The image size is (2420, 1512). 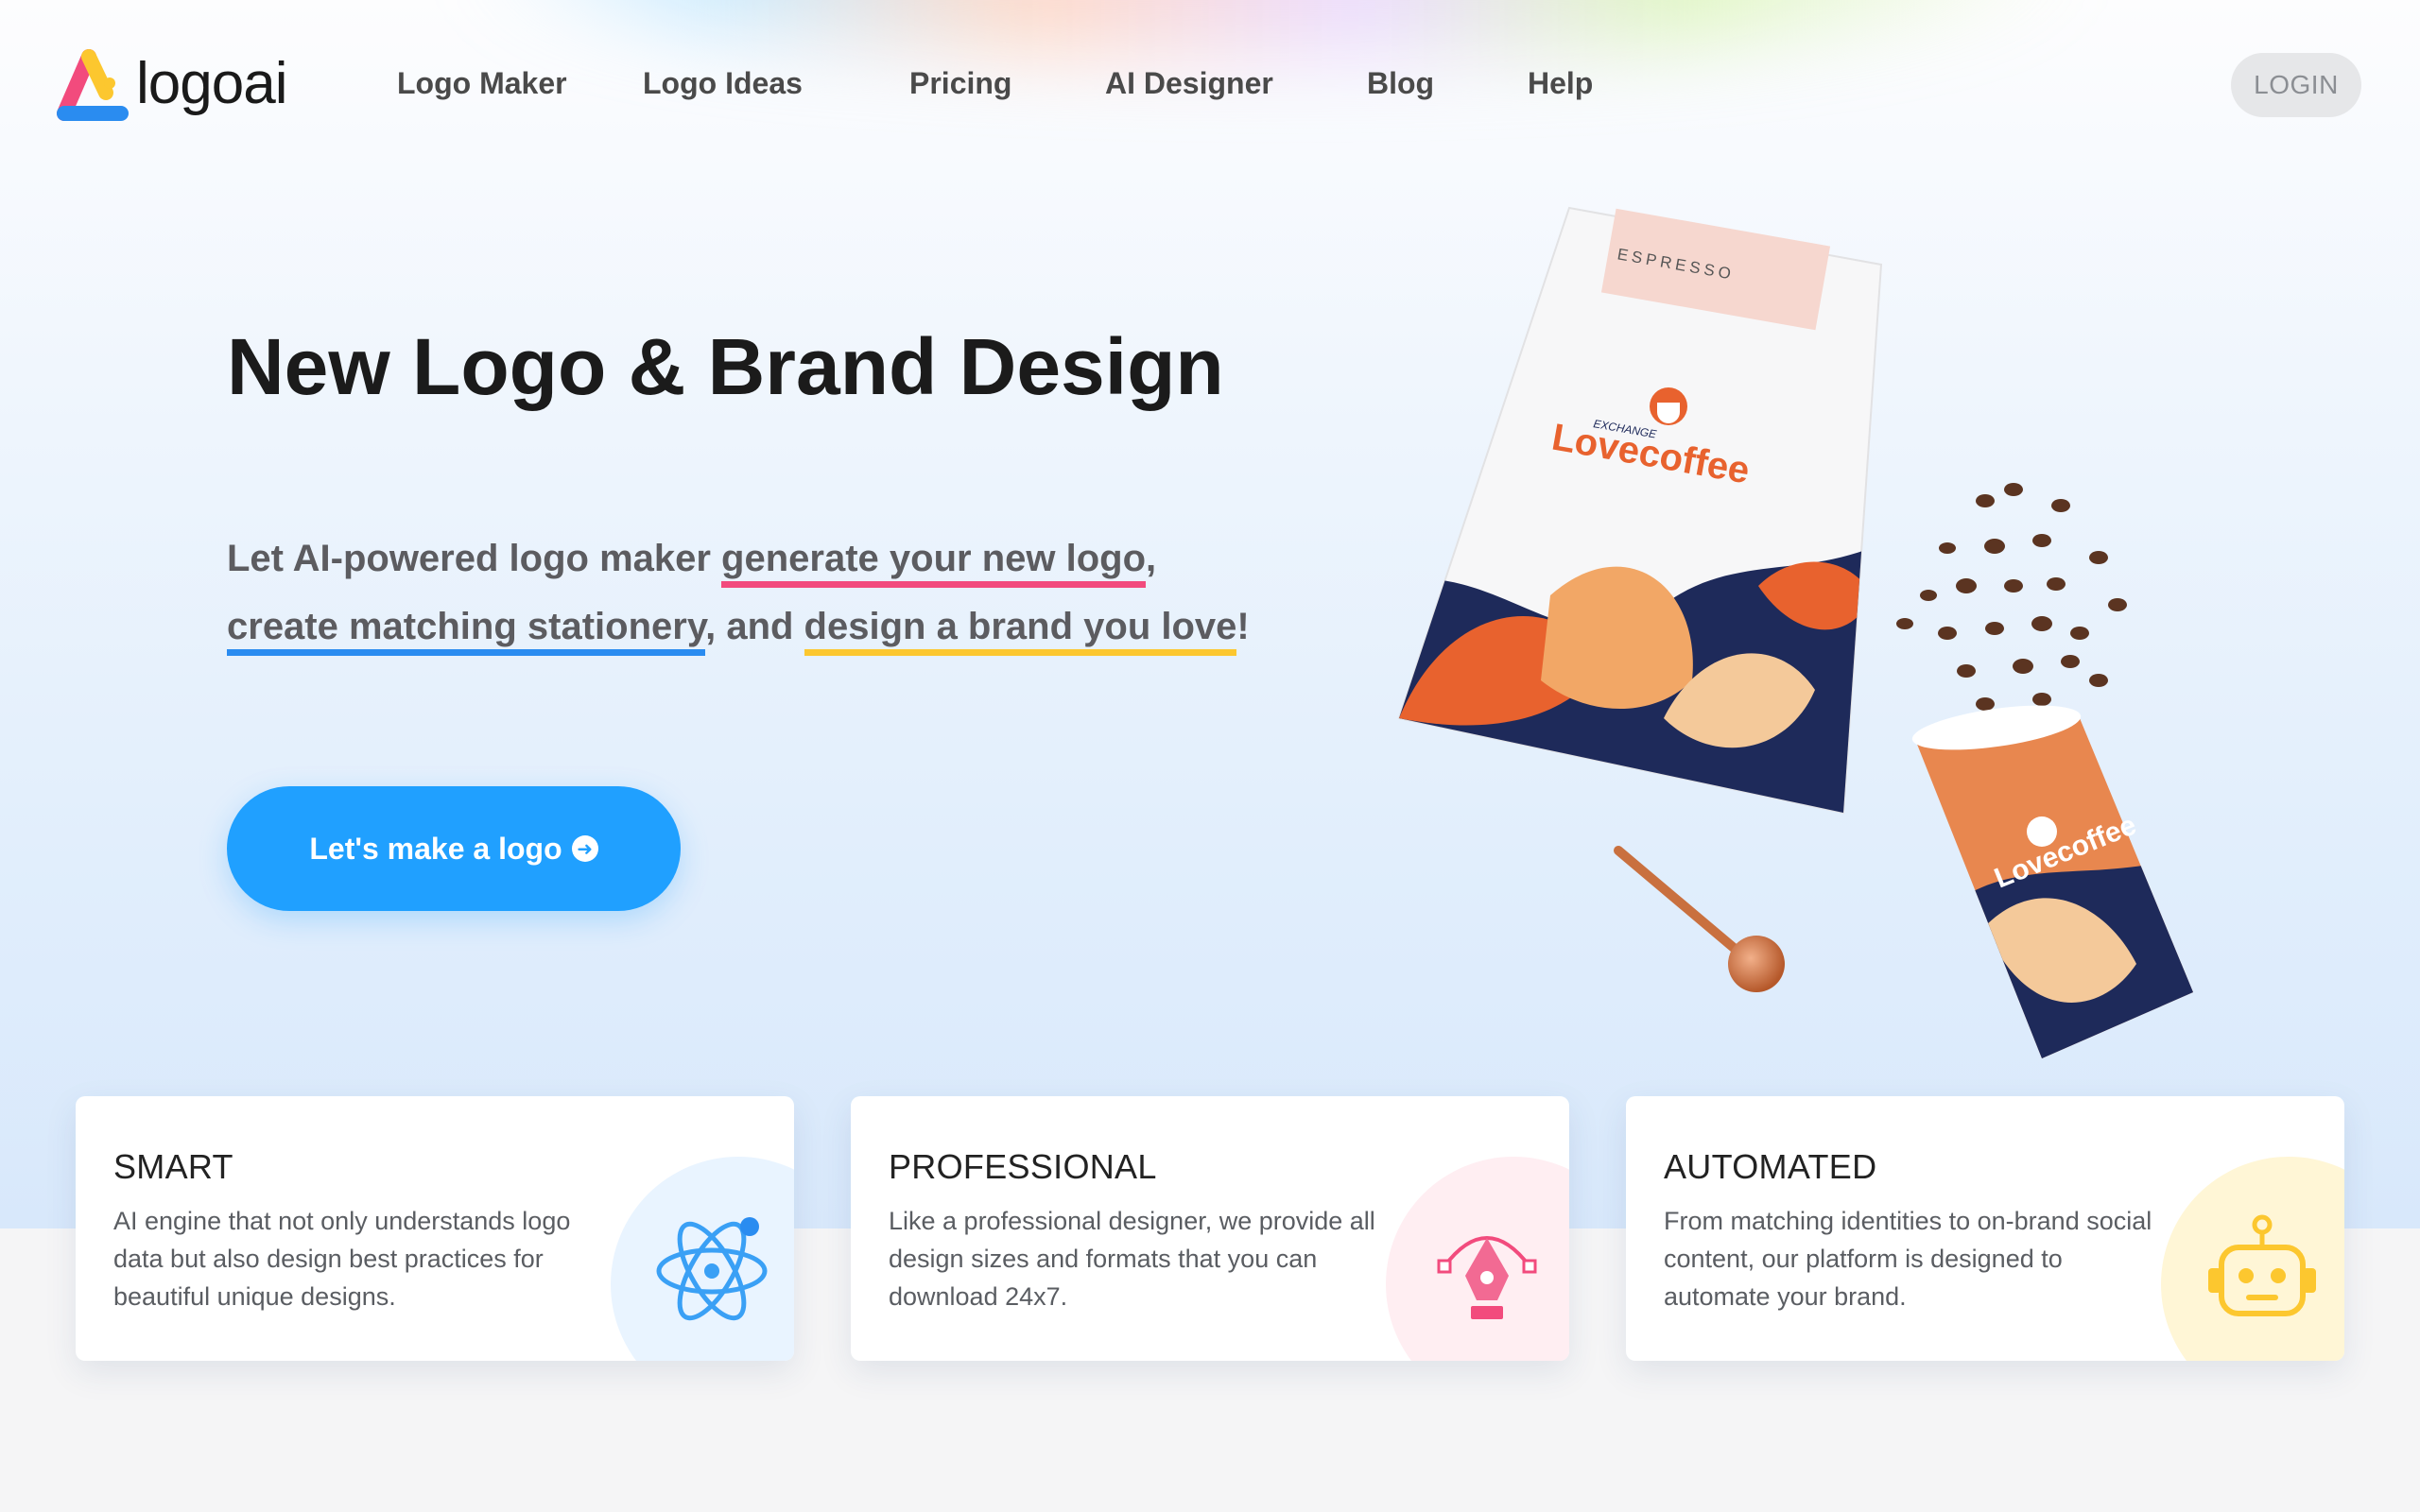 I want to click on subtext-part: !, so click(x=1243, y=626).